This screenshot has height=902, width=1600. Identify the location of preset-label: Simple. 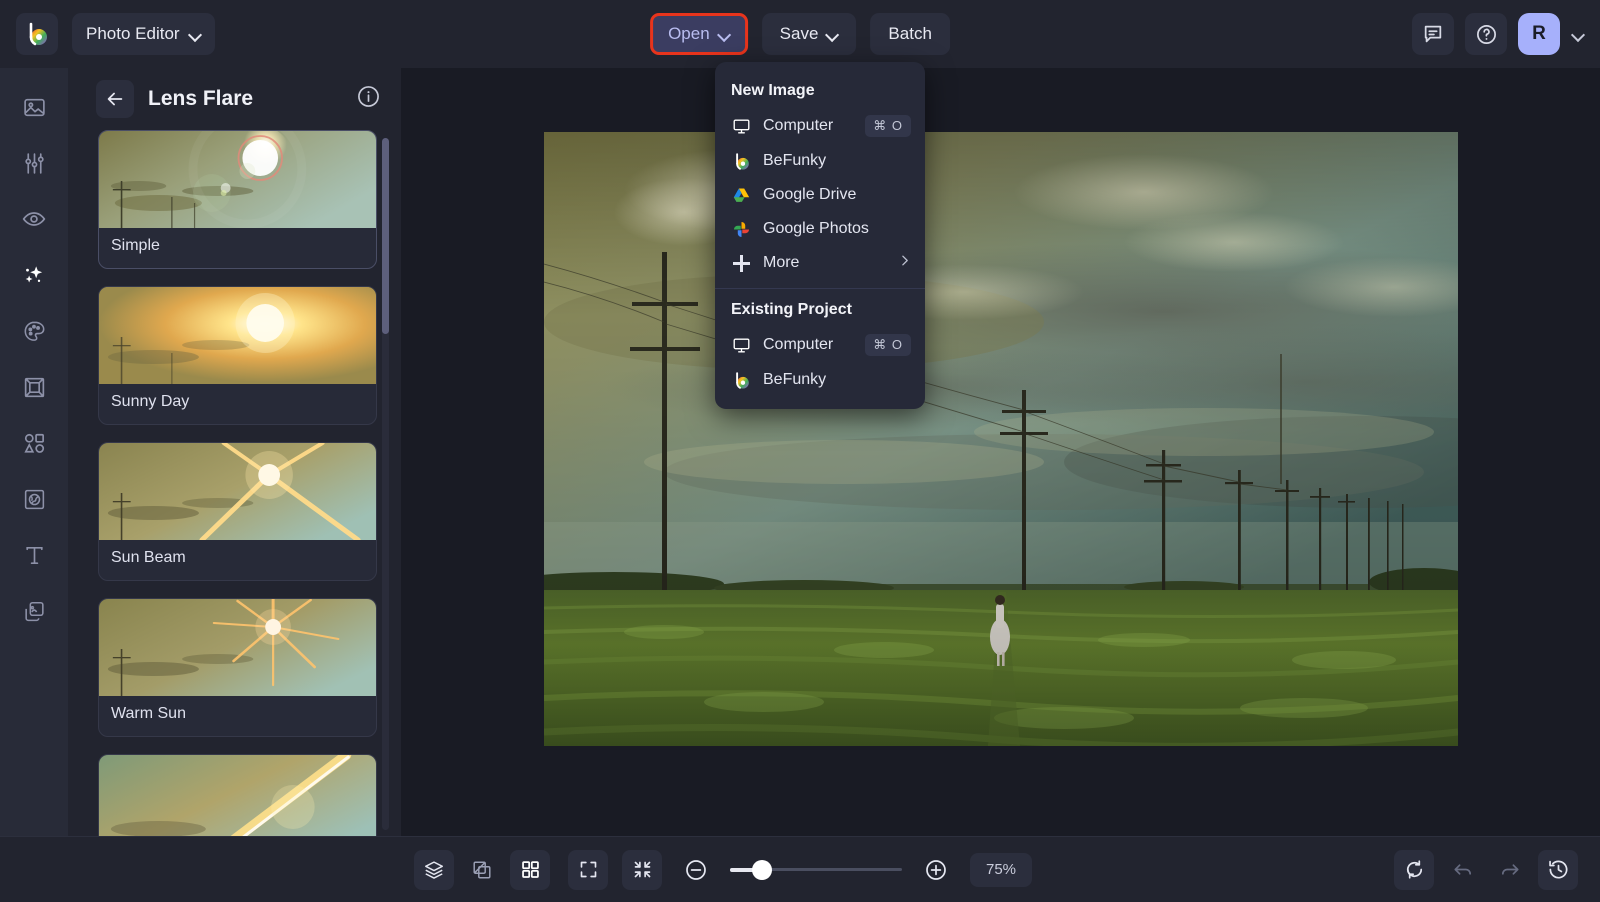
(135, 245).